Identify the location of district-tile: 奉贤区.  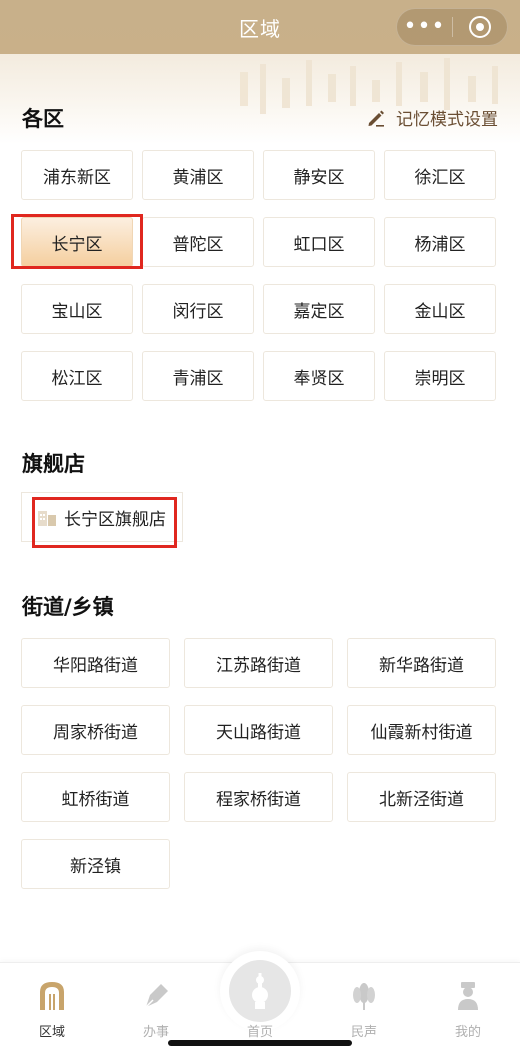
(319, 376).